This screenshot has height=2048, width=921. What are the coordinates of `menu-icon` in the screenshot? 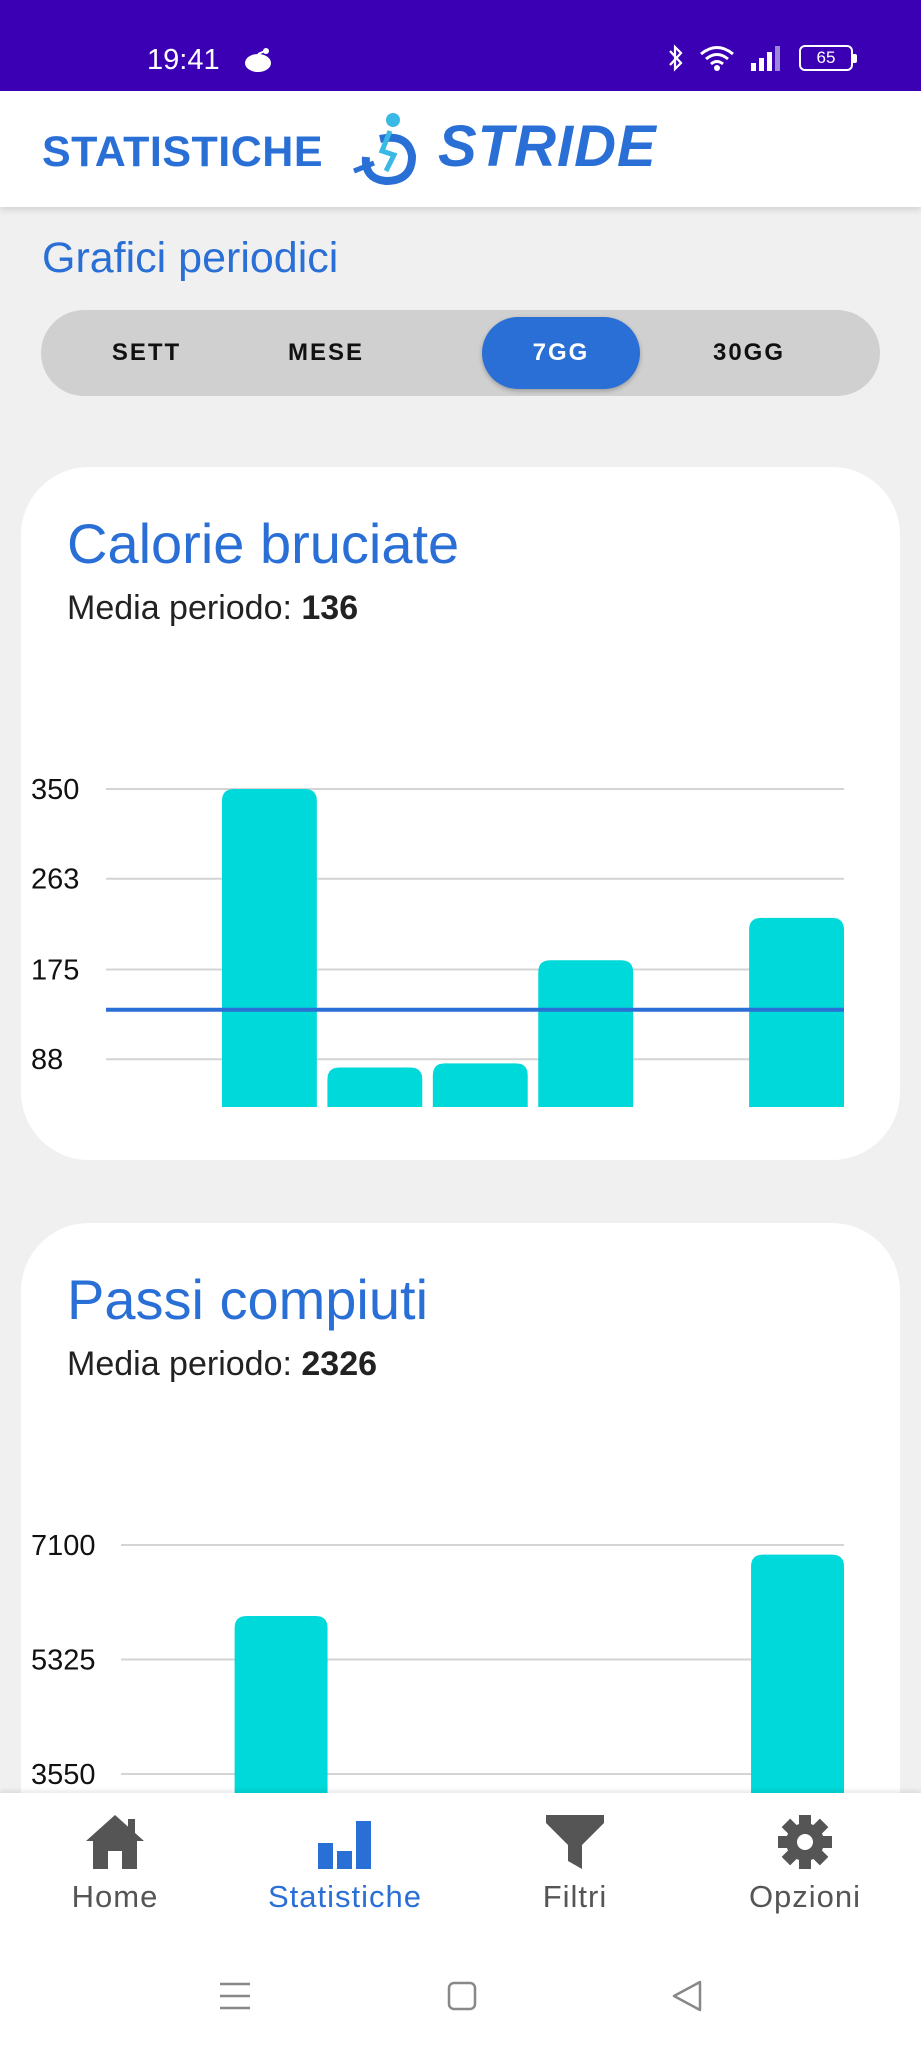 It's located at (235, 1996).